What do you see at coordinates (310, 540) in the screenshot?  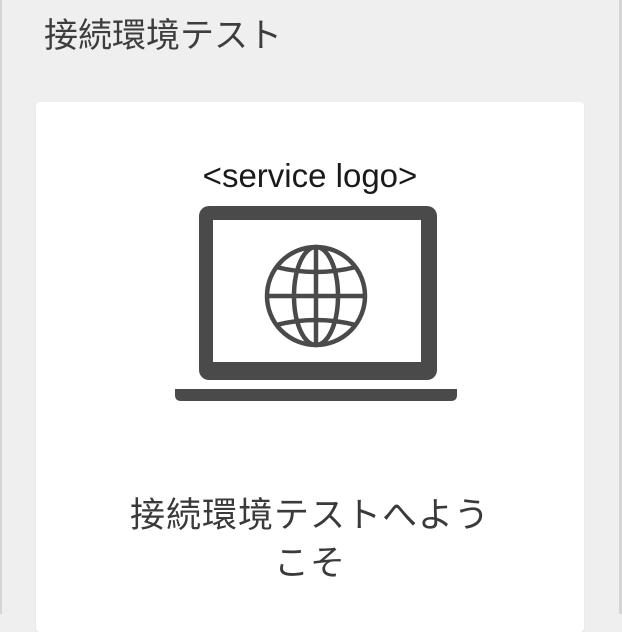 I see `welcome-message: 接続環境テストへよう こそ` at bounding box center [310, 540].